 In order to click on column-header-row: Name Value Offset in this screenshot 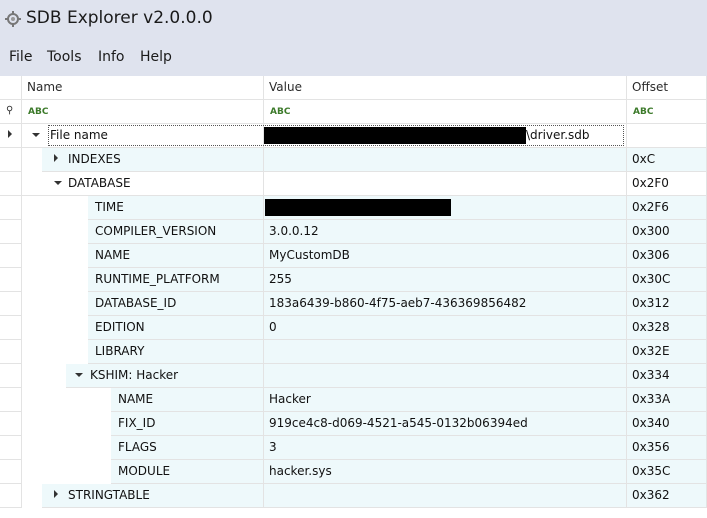, I will do `click(353, 88)`.